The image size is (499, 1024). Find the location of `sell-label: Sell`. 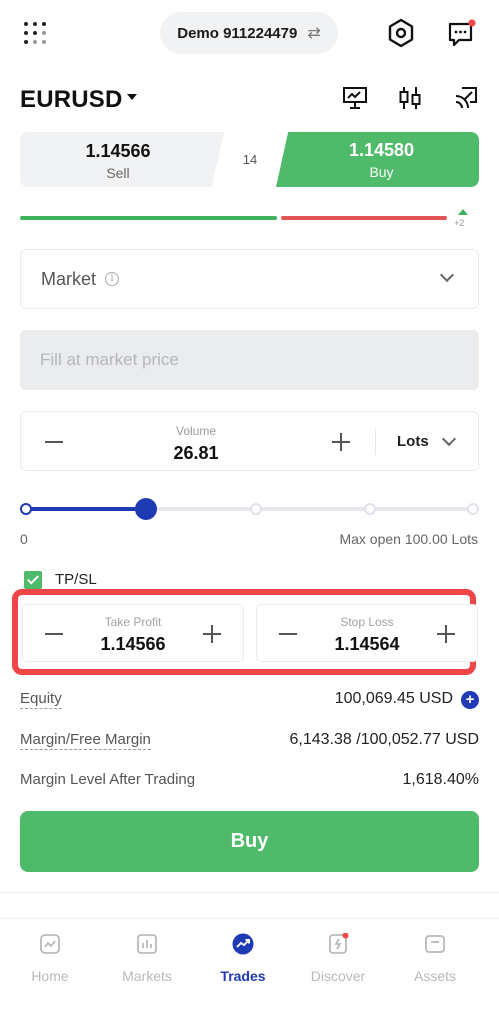

sell-label: Sell is located at coordinates (118, 173).